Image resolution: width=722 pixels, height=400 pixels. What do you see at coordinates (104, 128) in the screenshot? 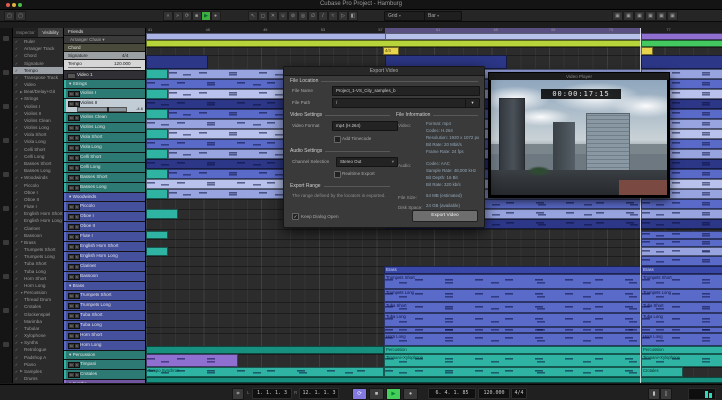
I see `track-header: M S Violins Long` at bounding box center [104, 128].